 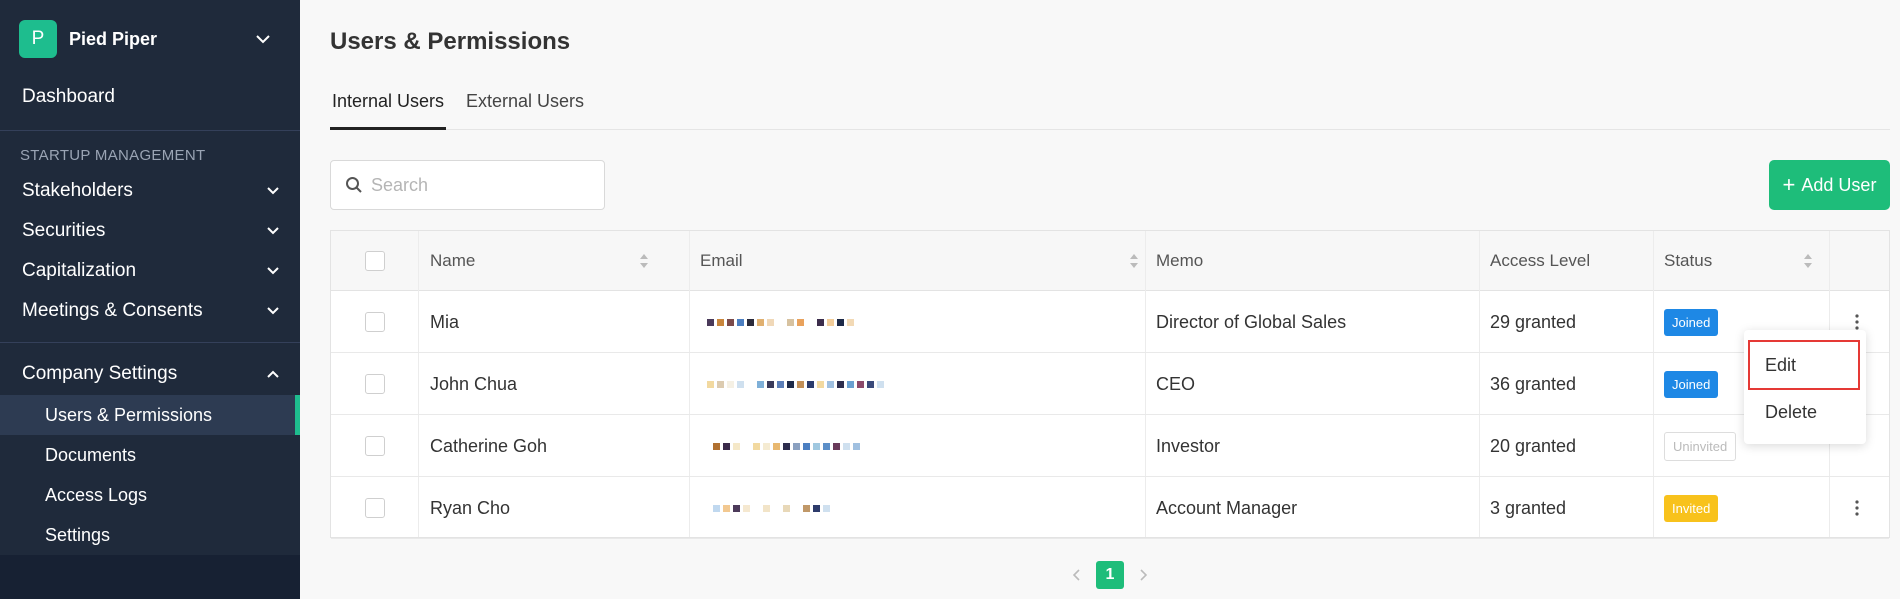 What do you see at coordinates (100, 373) in the screenshot?
I see `sidebar-item-label: Company Settings` at bounding box center [100, 373].